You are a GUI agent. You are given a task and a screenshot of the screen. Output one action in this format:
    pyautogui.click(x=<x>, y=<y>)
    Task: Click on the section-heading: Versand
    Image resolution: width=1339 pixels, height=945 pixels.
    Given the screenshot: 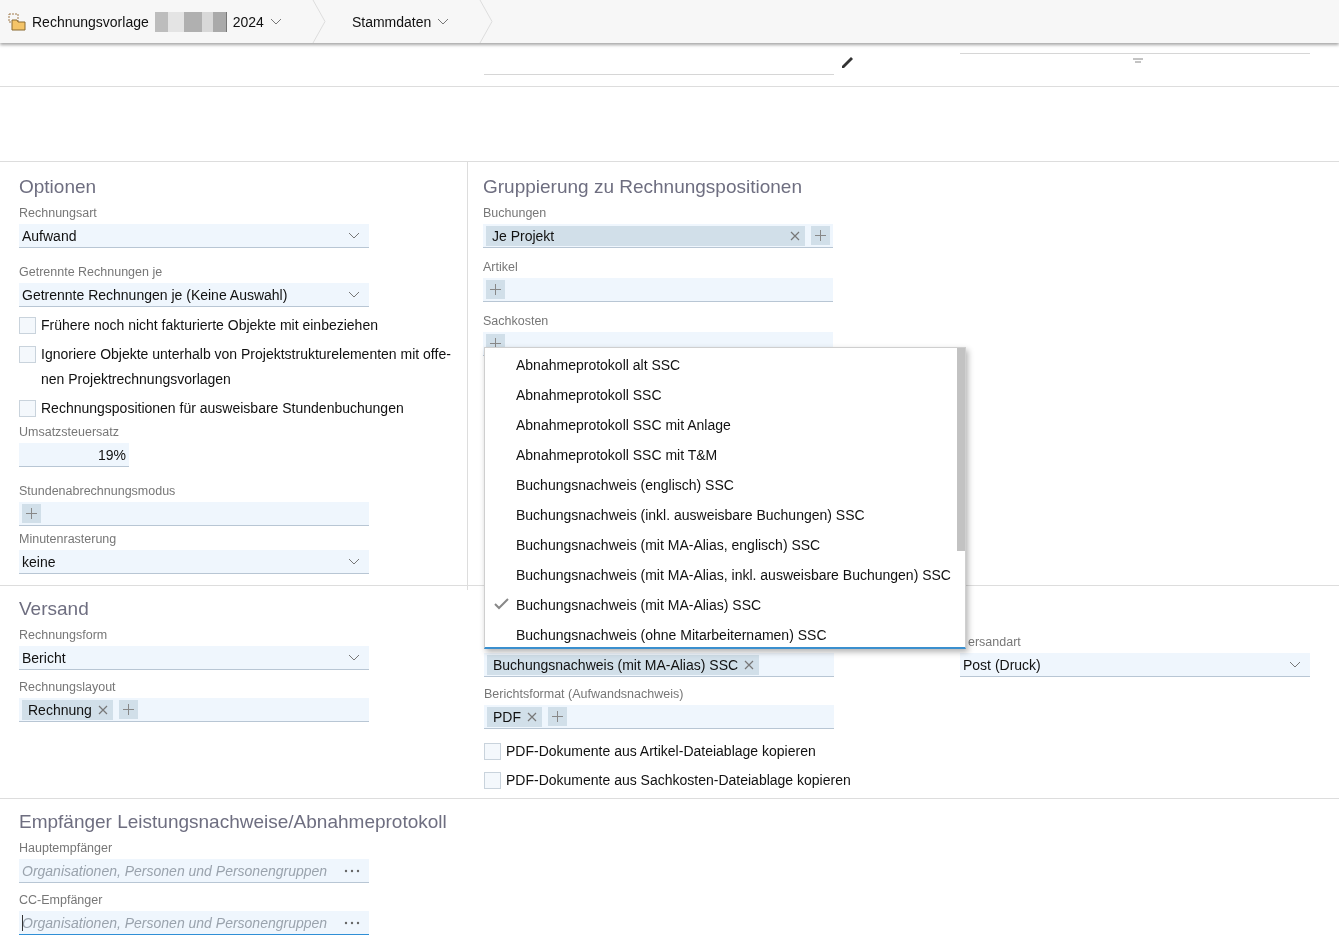 What is the action you would take?
    pyautogui.click(x=54, y=609)
    